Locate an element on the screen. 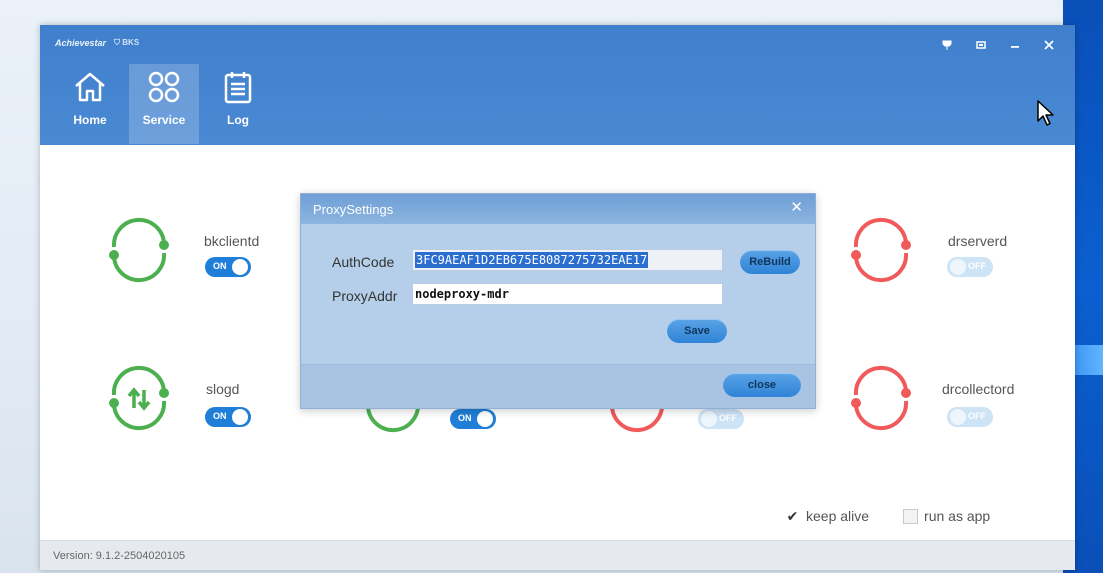  service-name: drcollectord is located at coordinates (978, 389).